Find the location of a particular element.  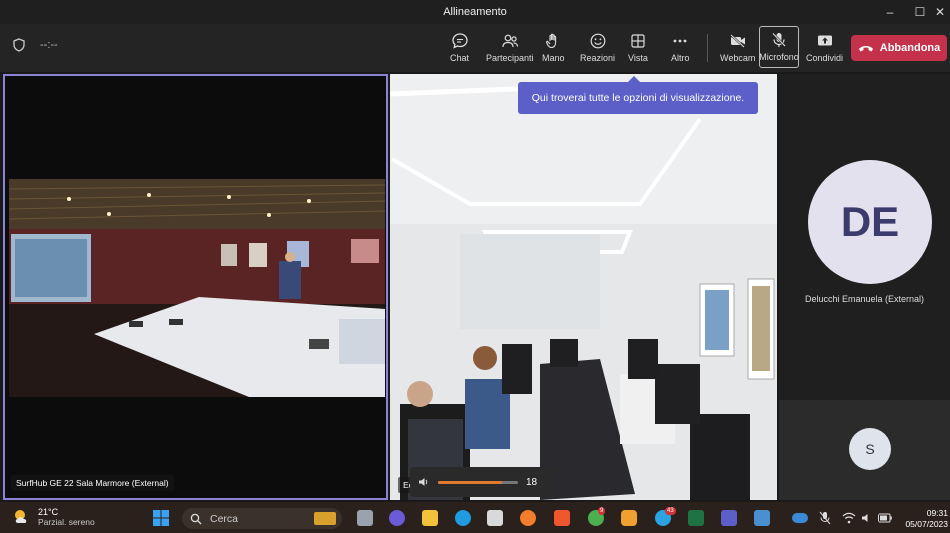

chat-button: Chat is located at coordinates (459, 48).